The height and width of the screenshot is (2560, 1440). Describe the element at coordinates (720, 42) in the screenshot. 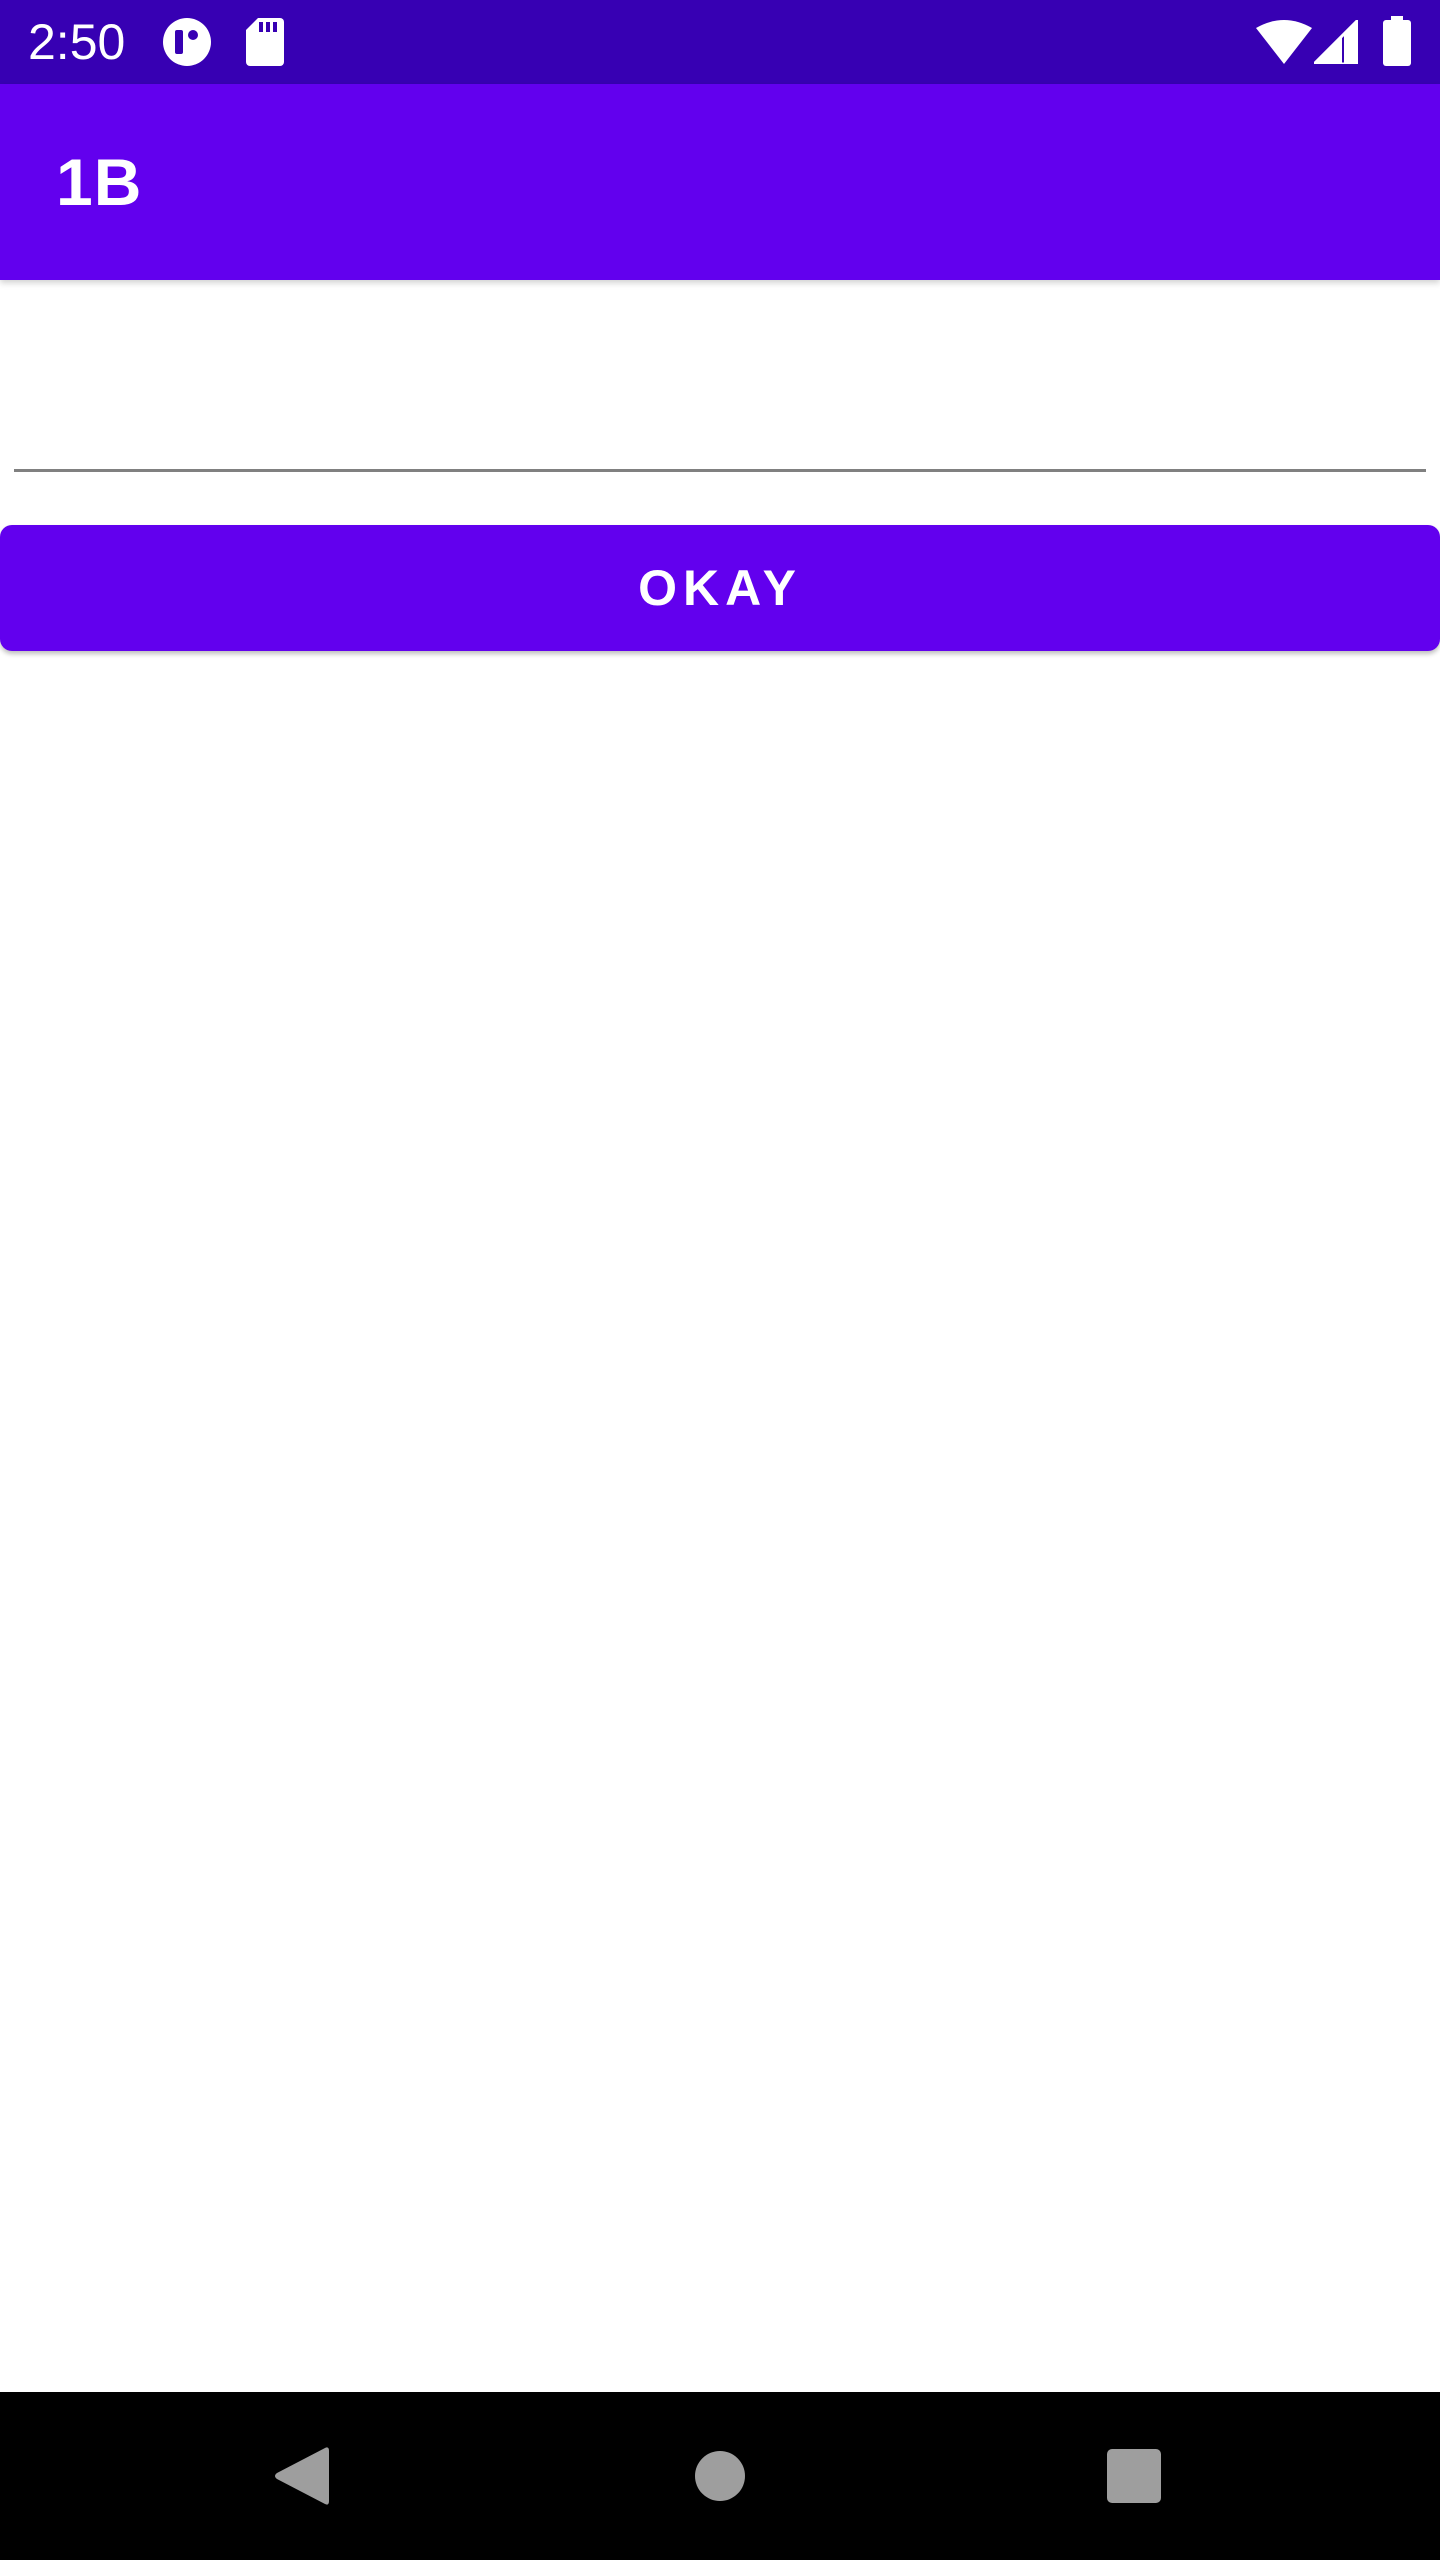

I see `status-bar: 2:50` at that location.